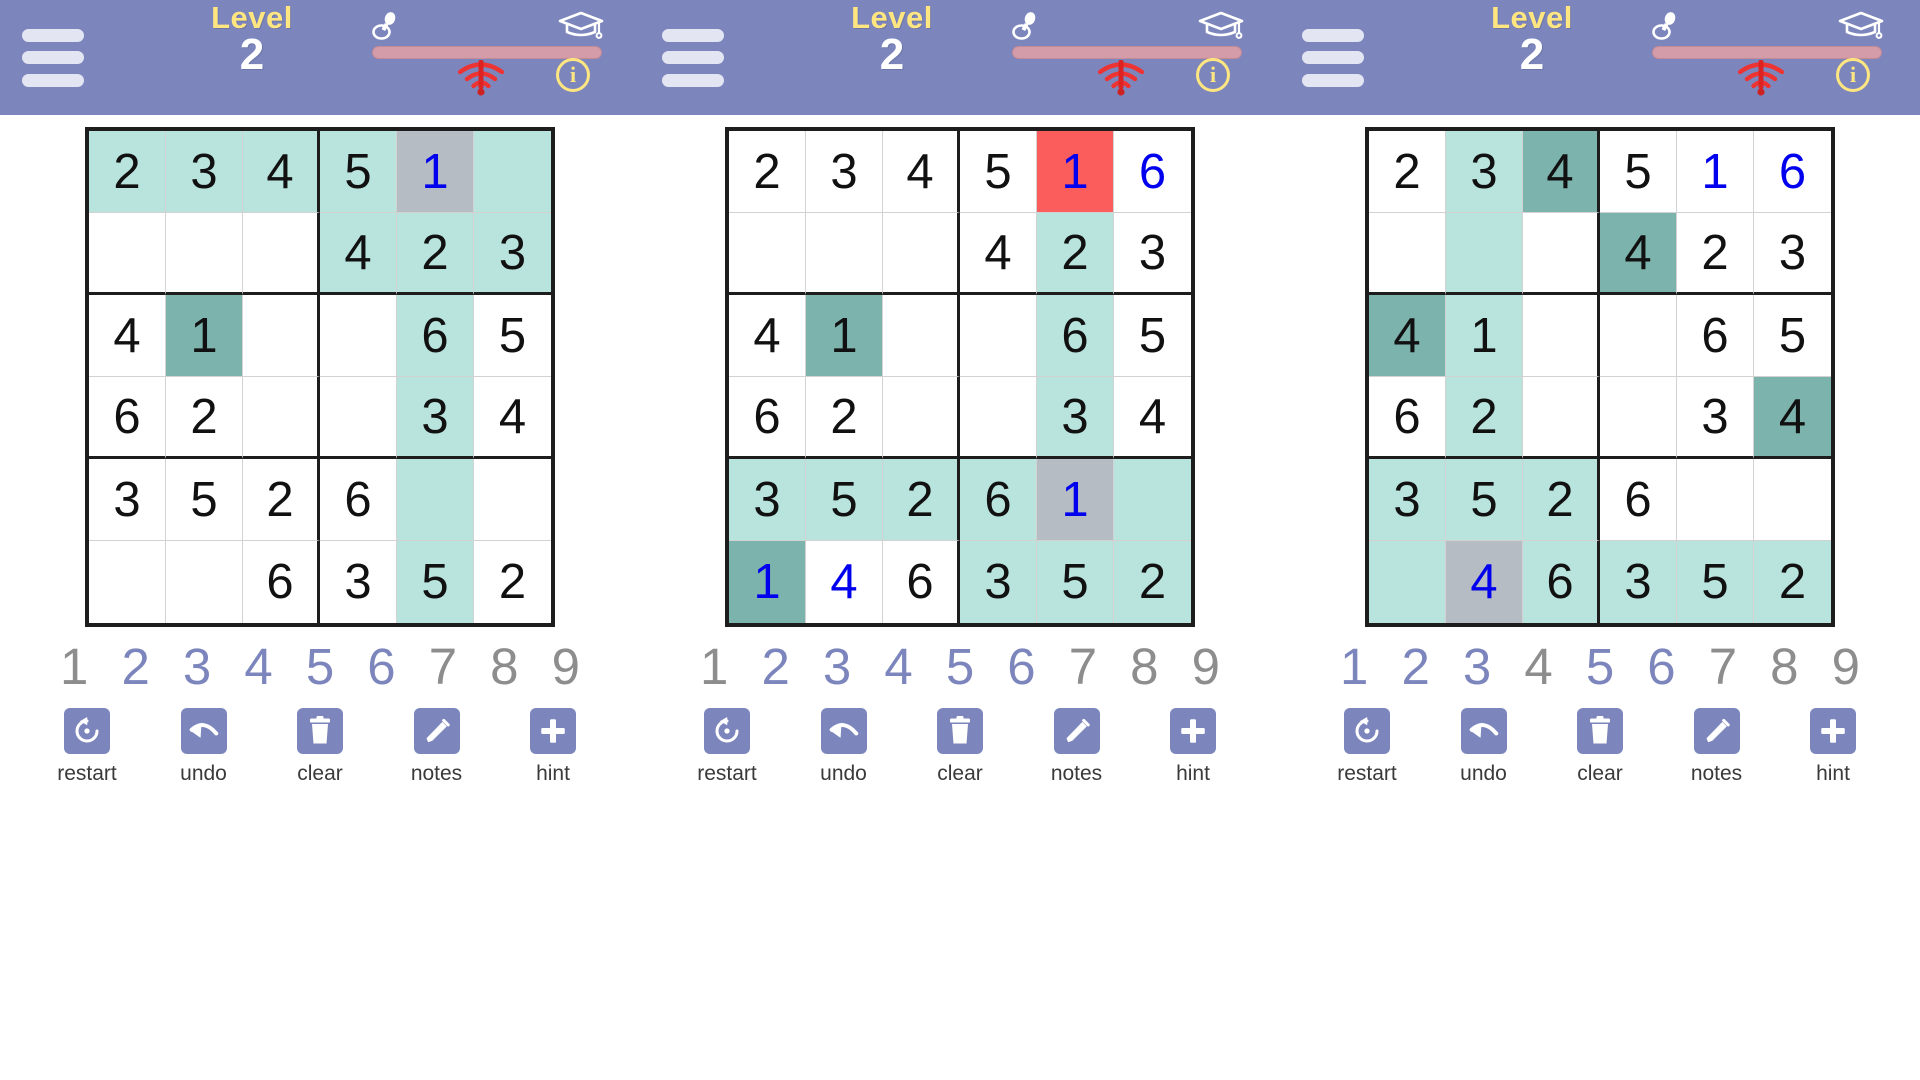  What do you see at coordinates (127, 418) in the screenshot?
I see `sudoku-cell-r4c1: 6` at bounding box center [127, 418].